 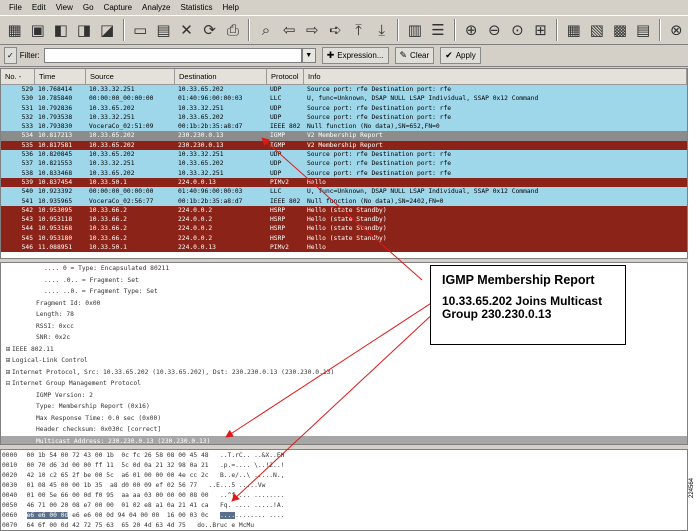 I want to click on cell-no: 539, so click(x=27, y=182).